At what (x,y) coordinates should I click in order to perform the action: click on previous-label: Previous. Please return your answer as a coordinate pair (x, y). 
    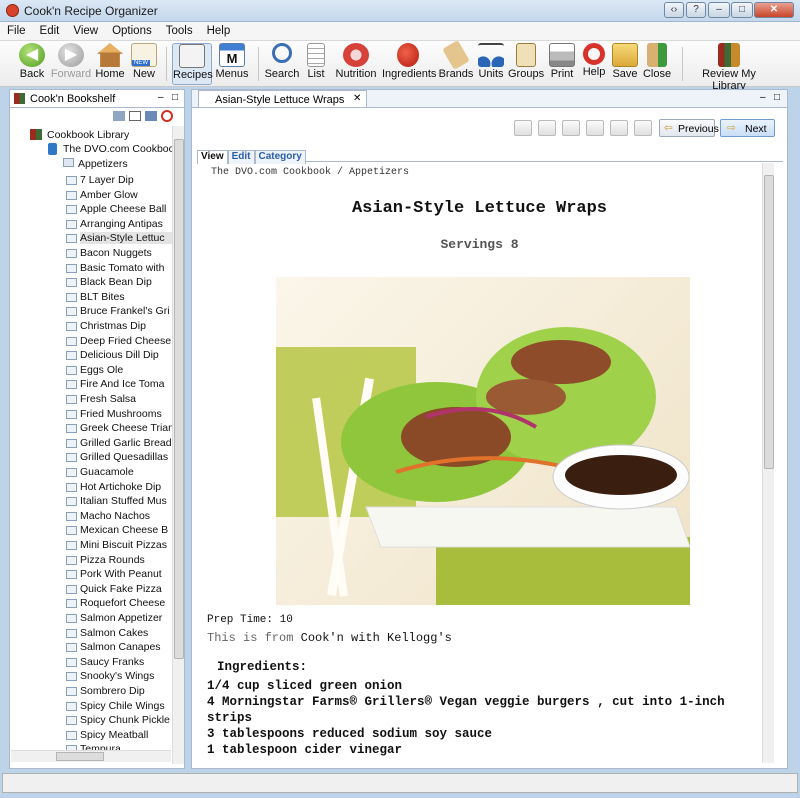
    Looking at the image, I should click on (698, 129).